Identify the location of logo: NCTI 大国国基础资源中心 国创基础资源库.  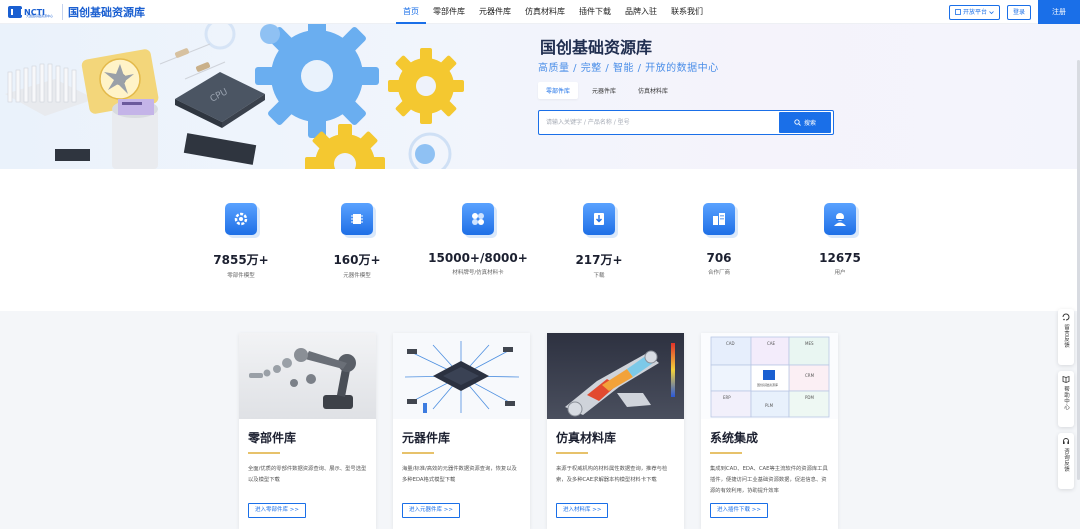
(76, 12).